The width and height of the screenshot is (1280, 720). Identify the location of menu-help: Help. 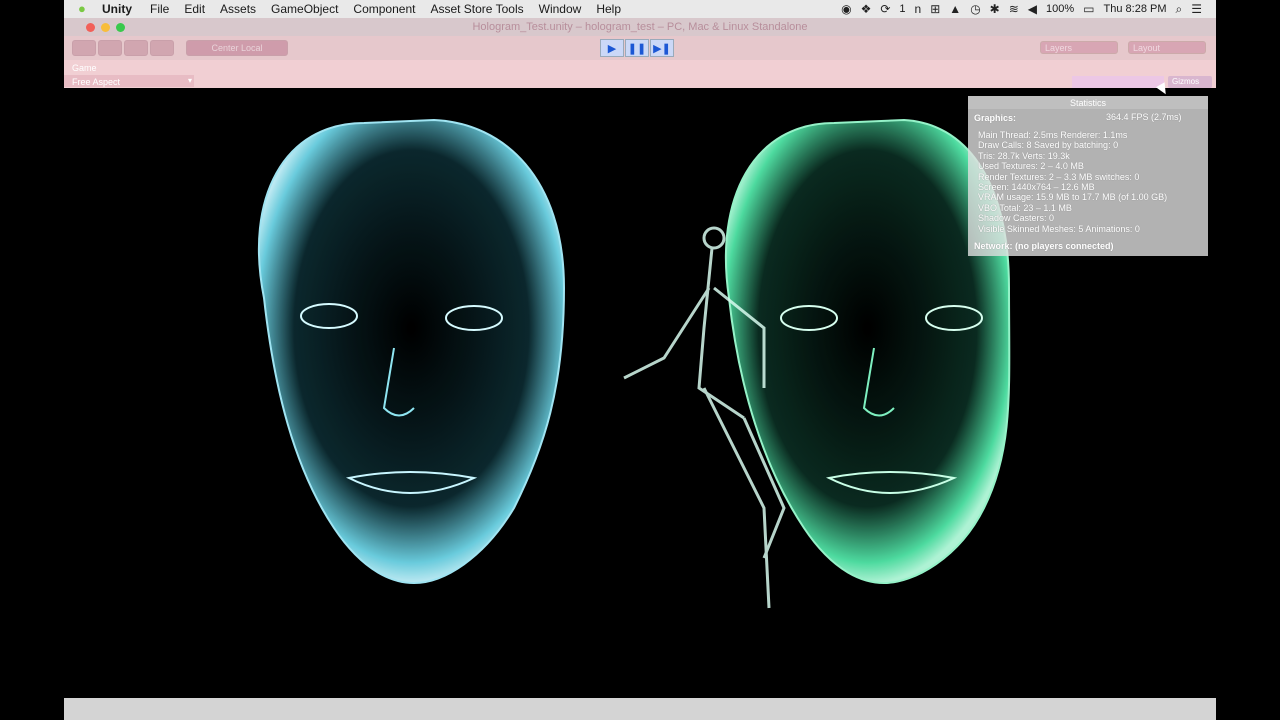
(608, 9).